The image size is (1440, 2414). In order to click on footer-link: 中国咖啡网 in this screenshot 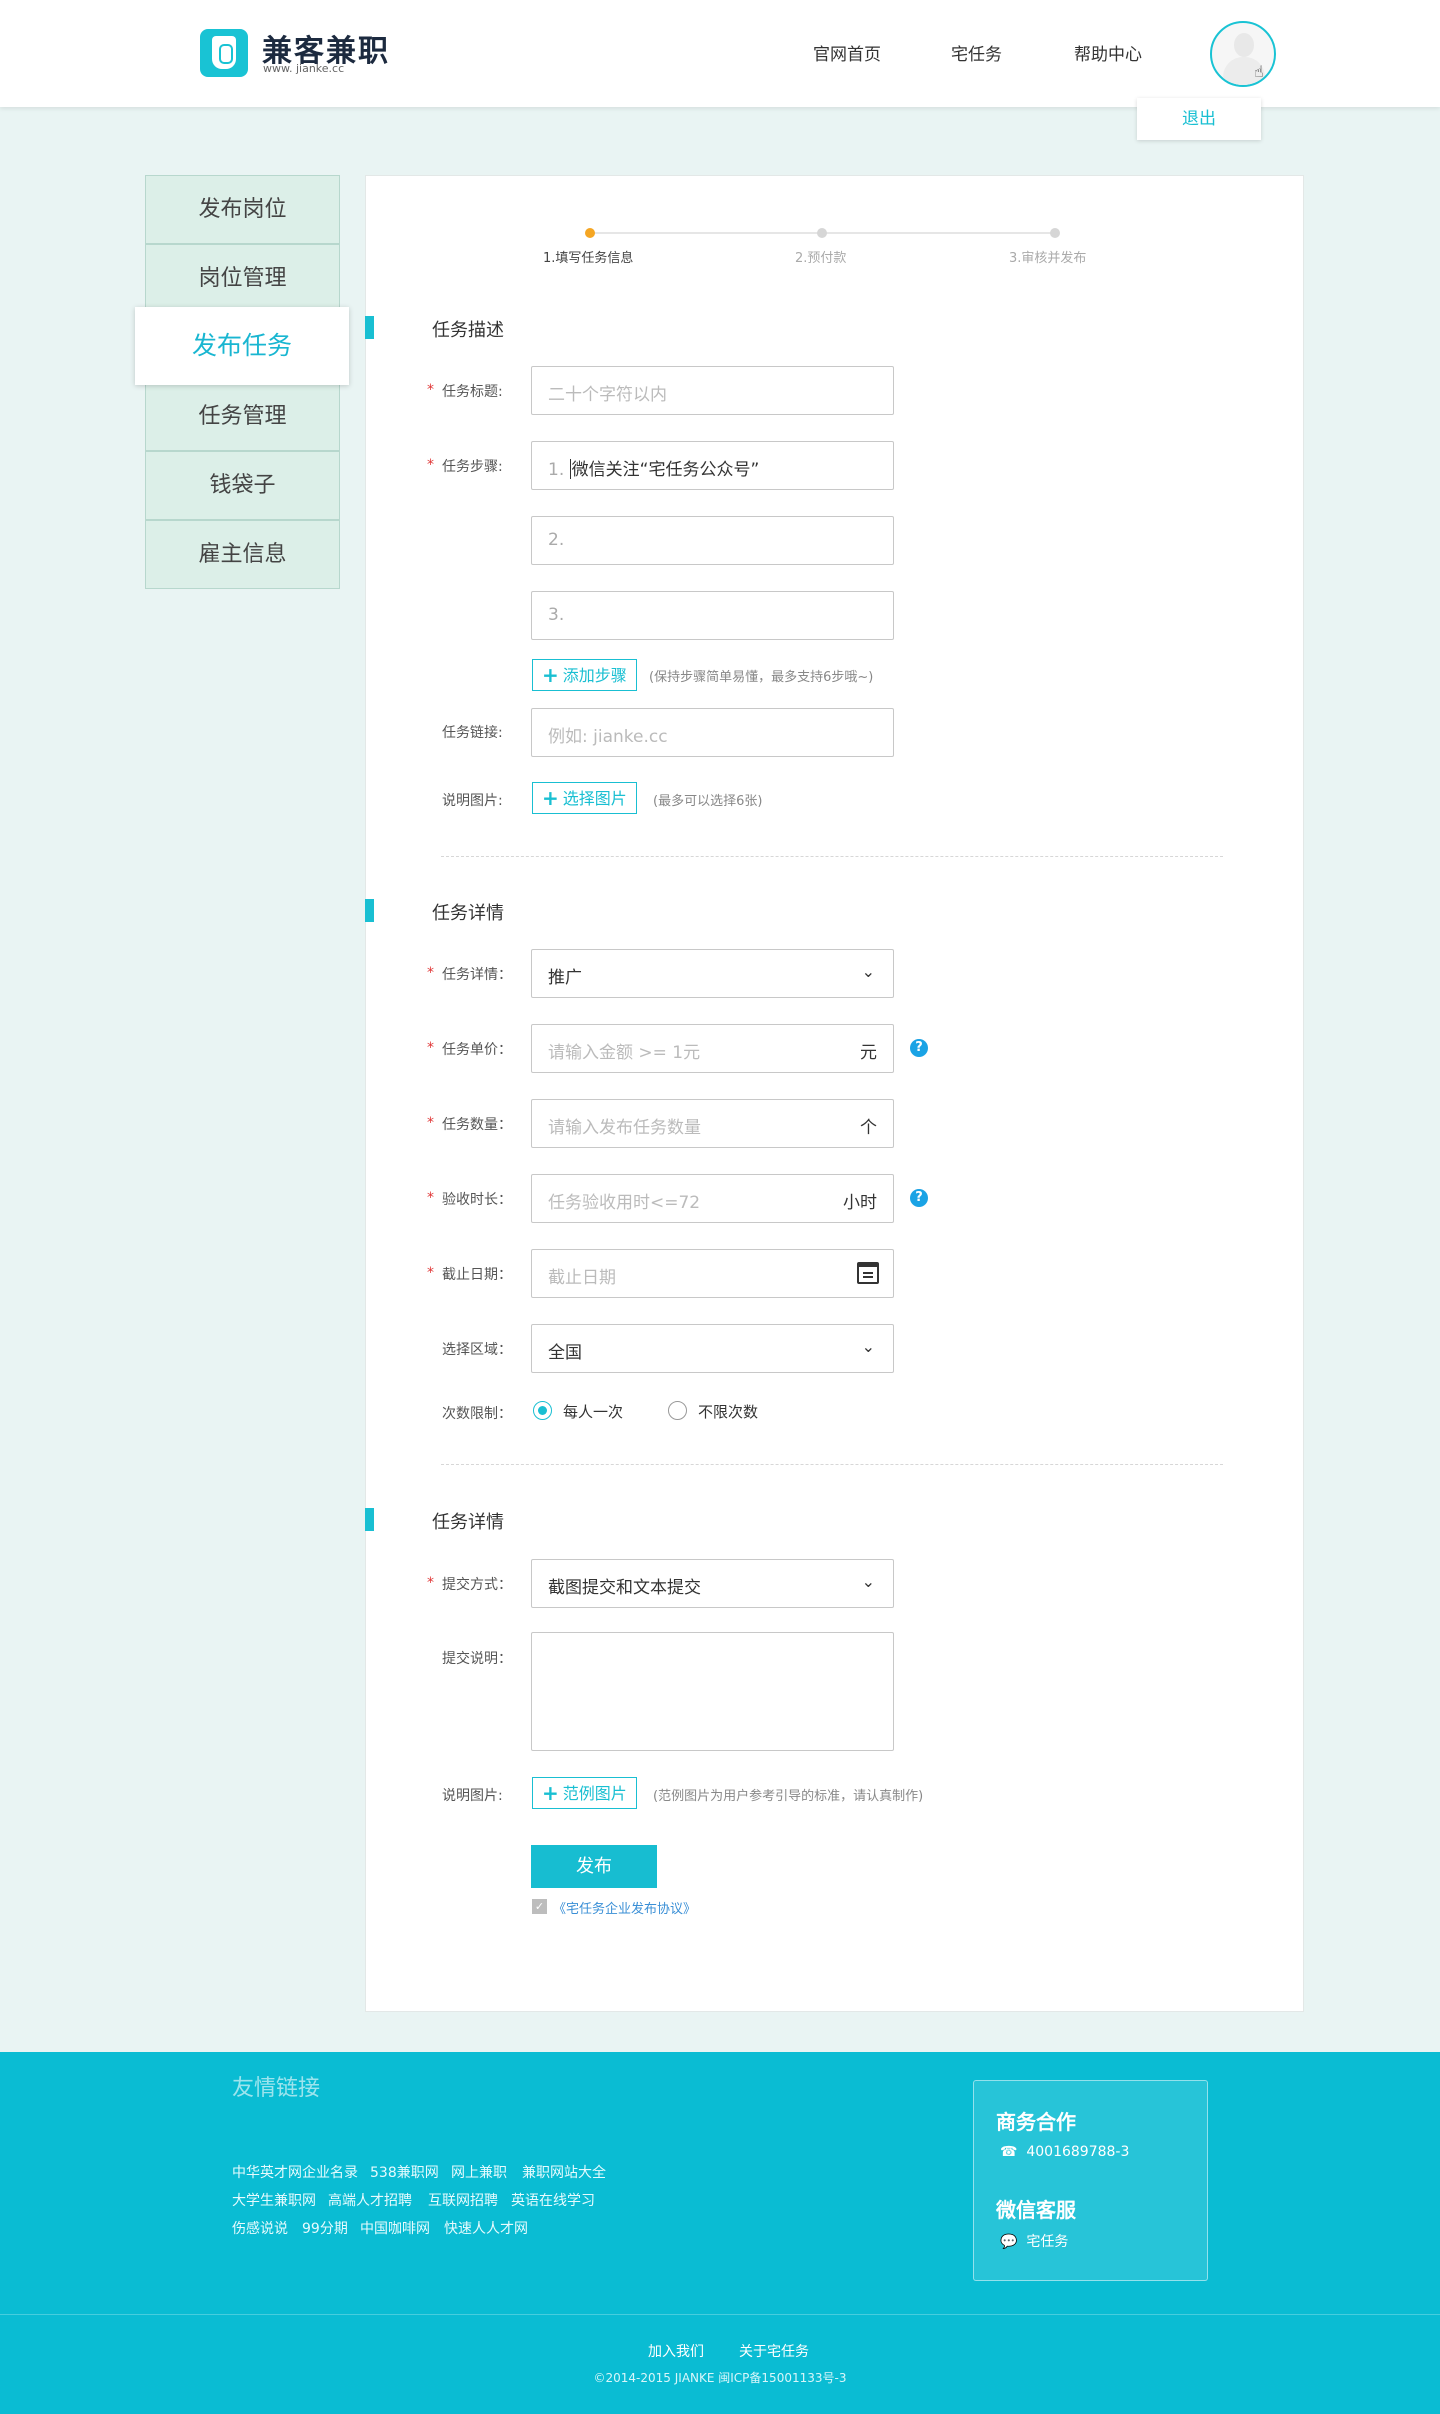, I will do `click(395, 2228)`.